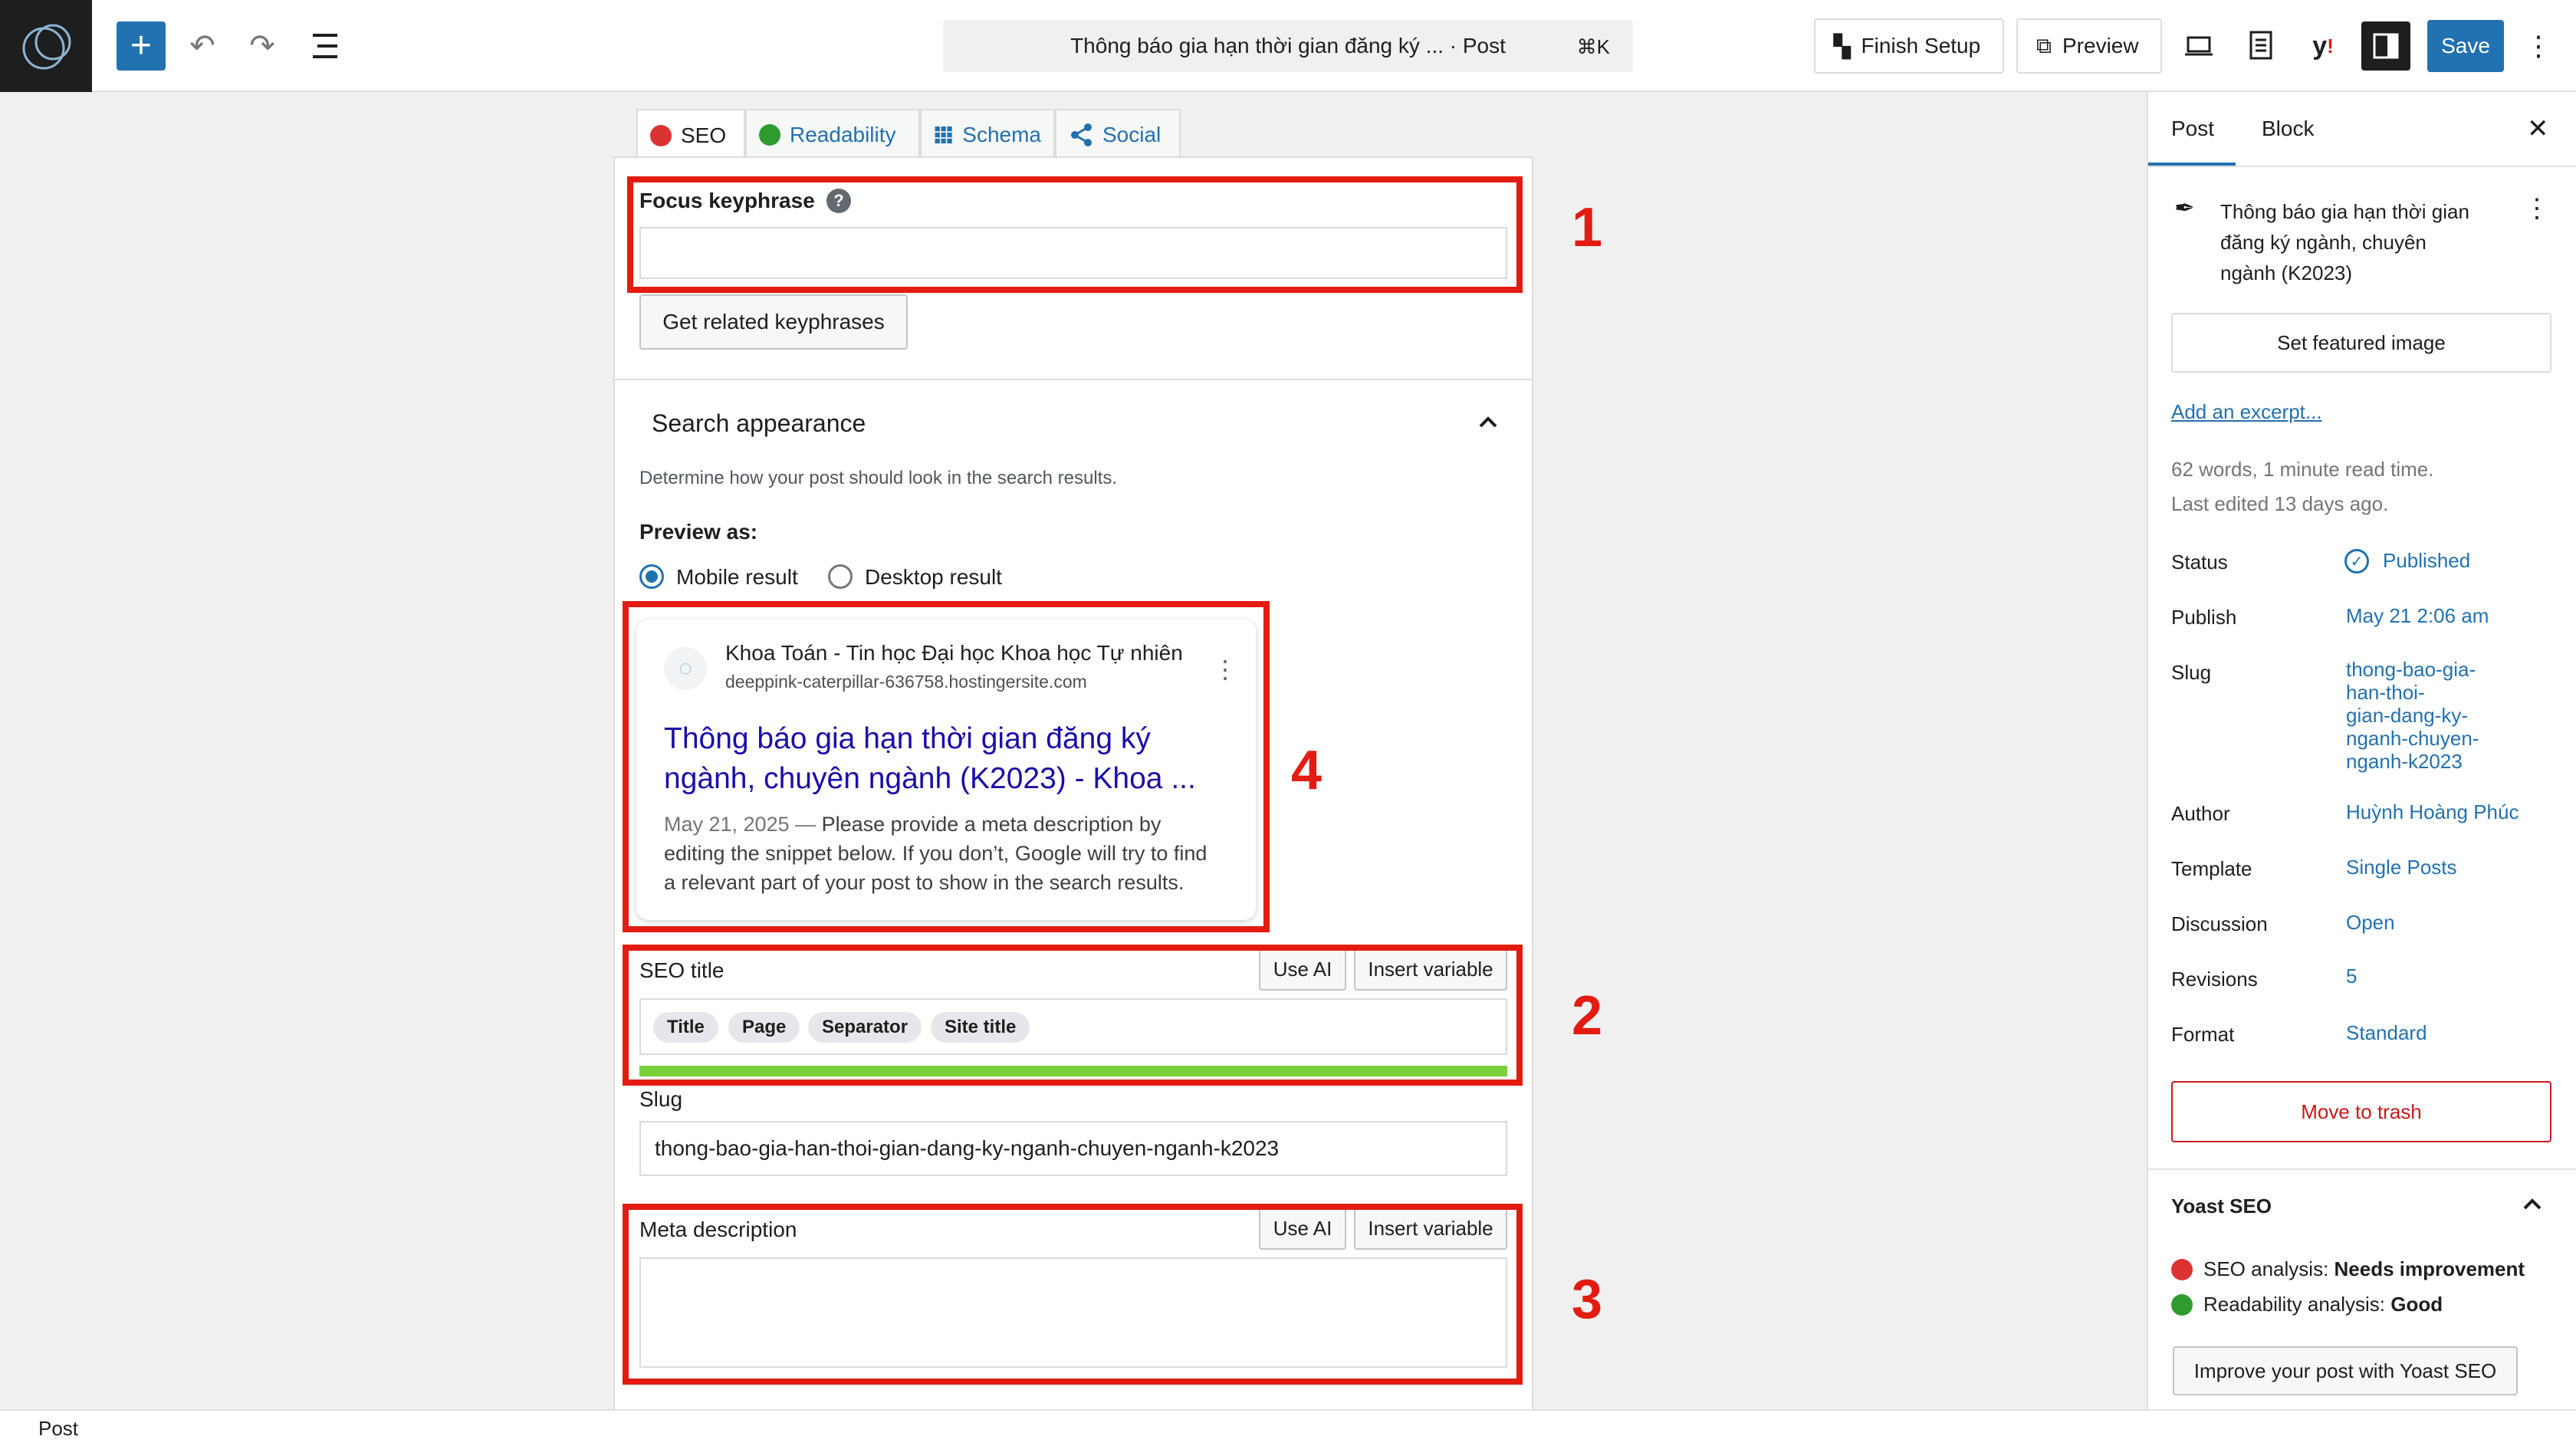  Describe the element at coordinates (2262, 46) in the screenshot. I see `document-icon` at that location.